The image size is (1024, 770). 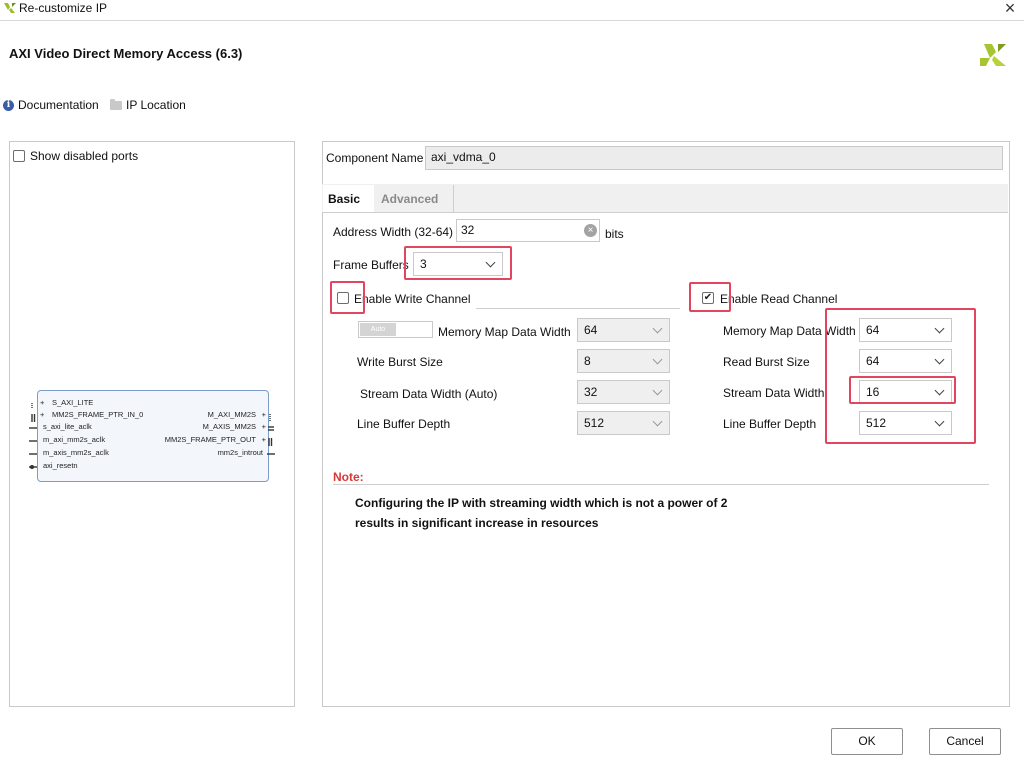 I want to click on ok-button: OK, so click(x=867, y=741).